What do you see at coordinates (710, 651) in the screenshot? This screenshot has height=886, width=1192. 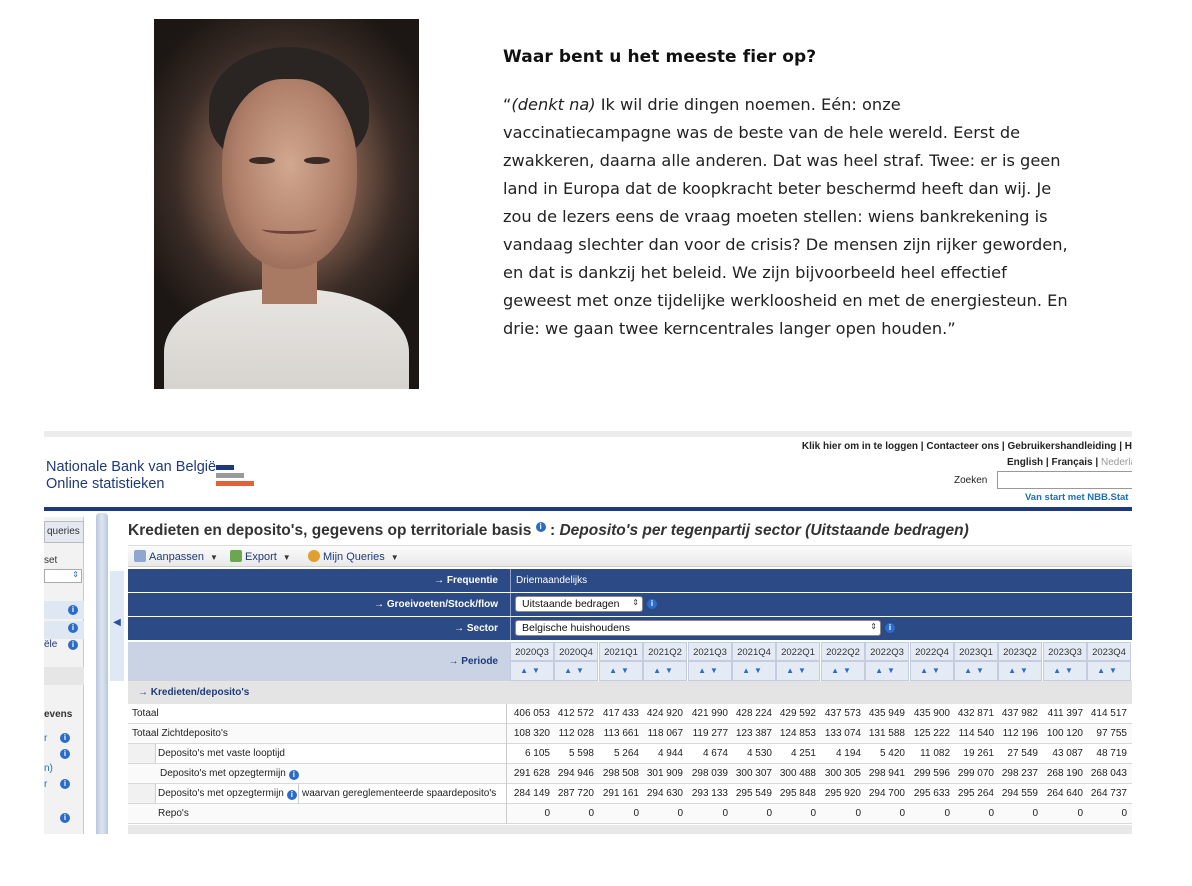 I see `period-header-2021Q3: 2021Q3` at bounding box center [710, 651].